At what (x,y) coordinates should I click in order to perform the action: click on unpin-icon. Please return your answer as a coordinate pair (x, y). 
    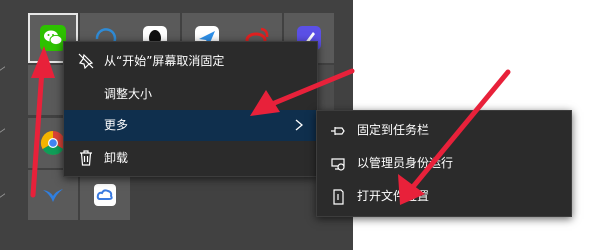
    Looking at the image, I should click on (86, 61).